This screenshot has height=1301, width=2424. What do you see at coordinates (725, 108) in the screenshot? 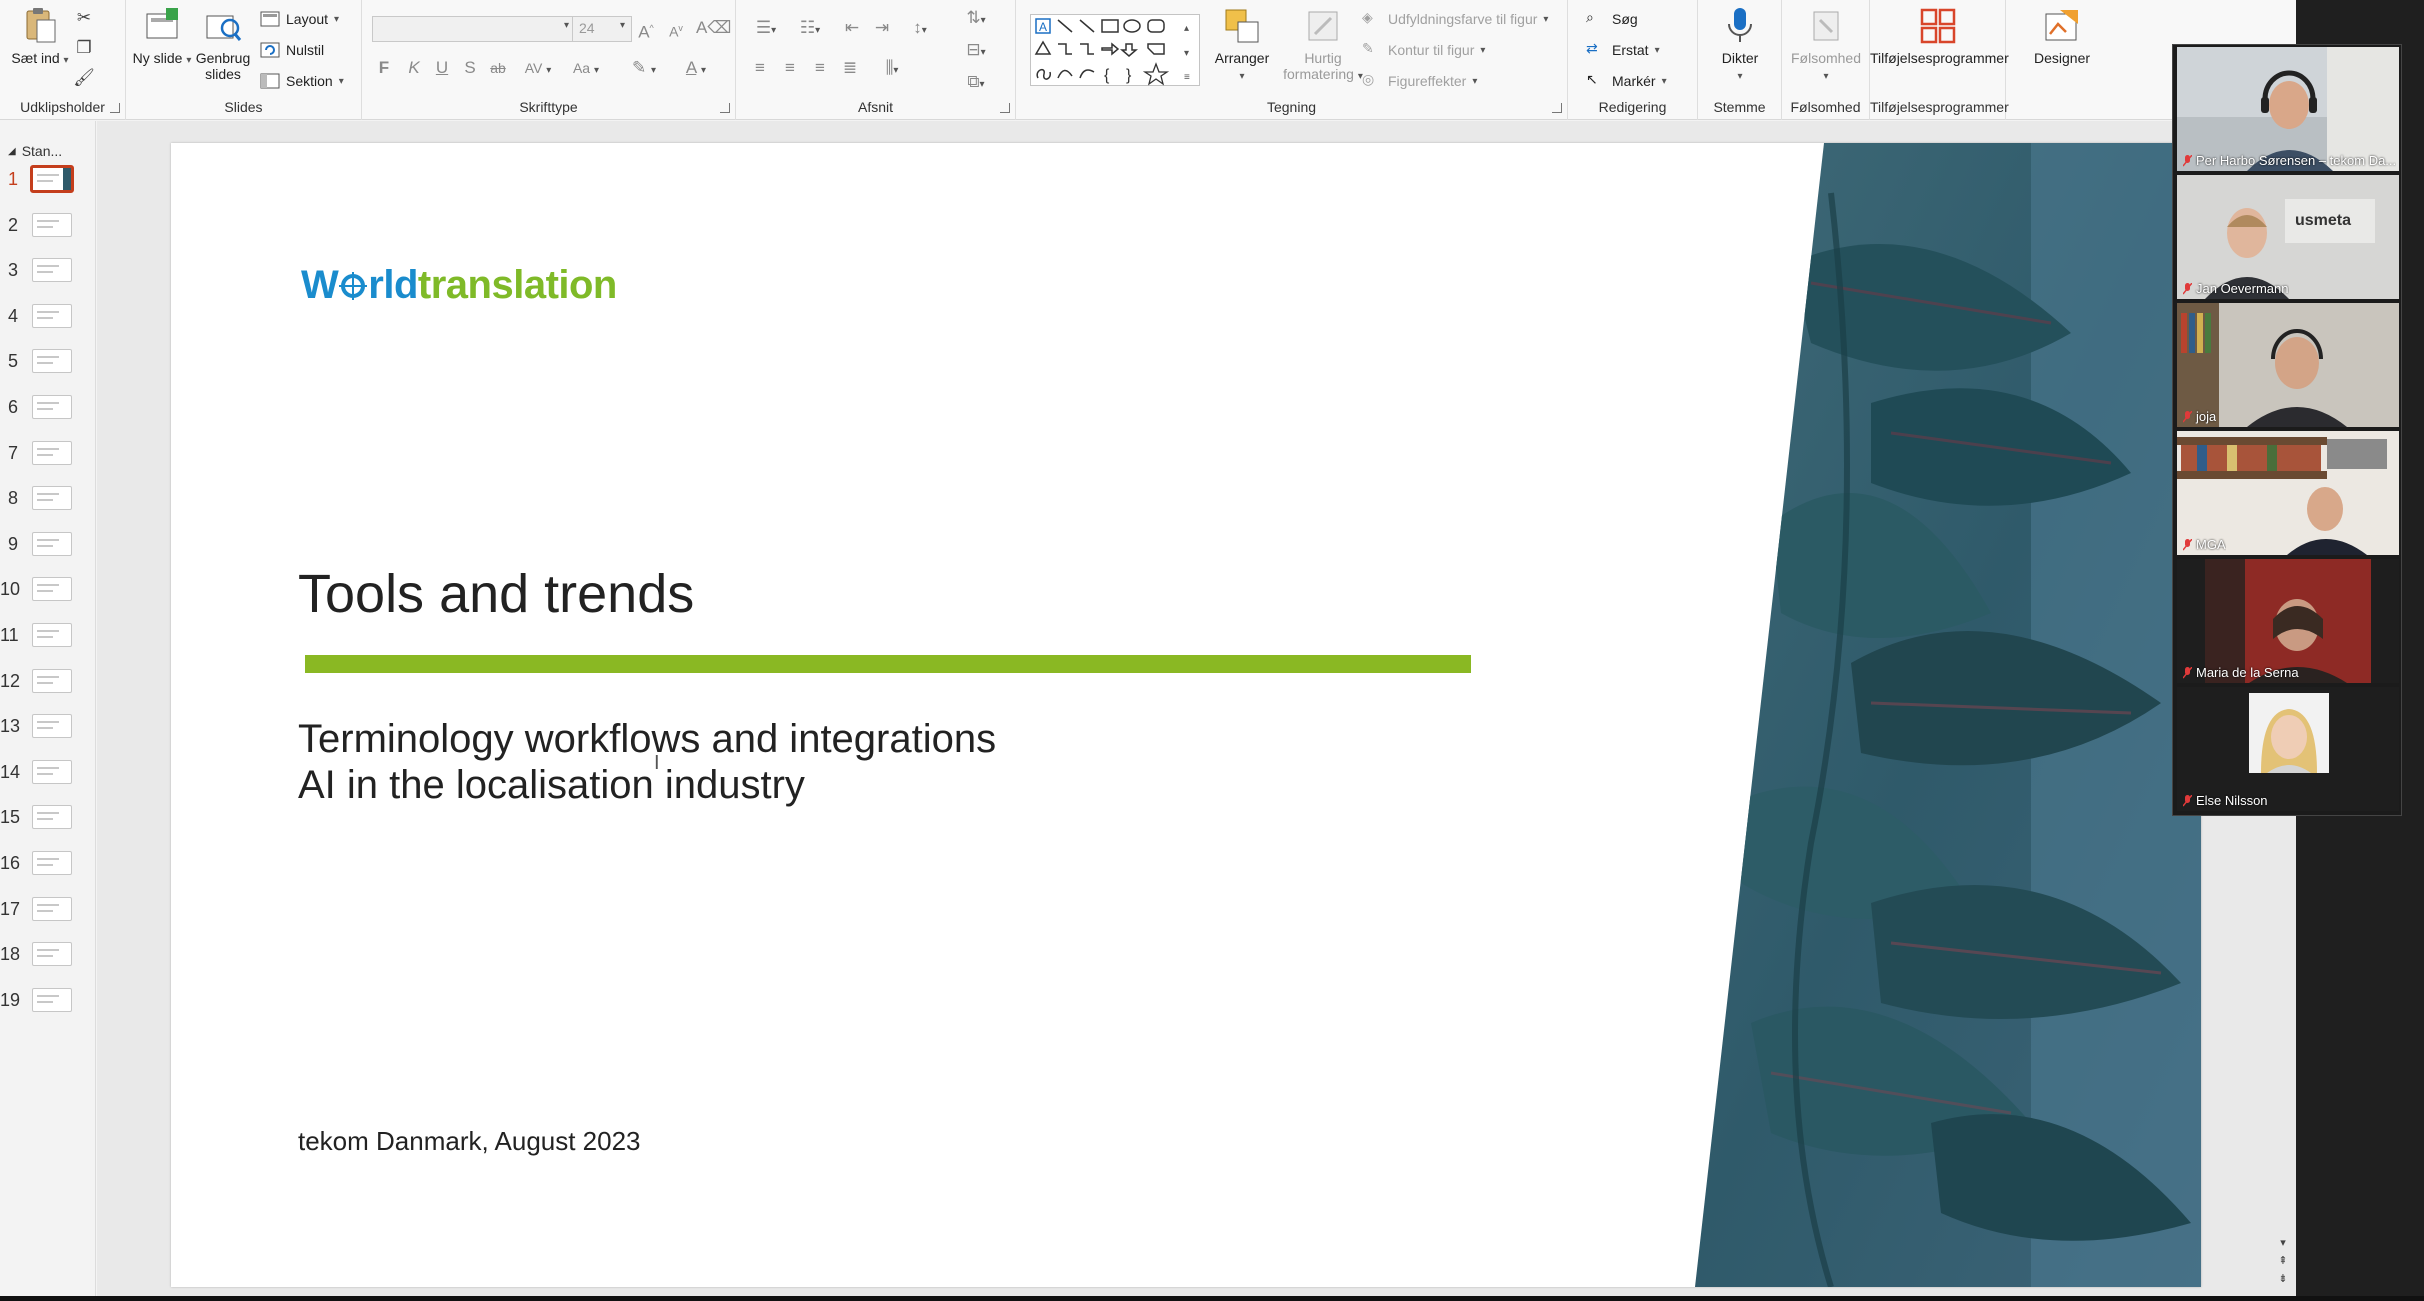
I see `font-launcher` at bounding box center [725, 108].